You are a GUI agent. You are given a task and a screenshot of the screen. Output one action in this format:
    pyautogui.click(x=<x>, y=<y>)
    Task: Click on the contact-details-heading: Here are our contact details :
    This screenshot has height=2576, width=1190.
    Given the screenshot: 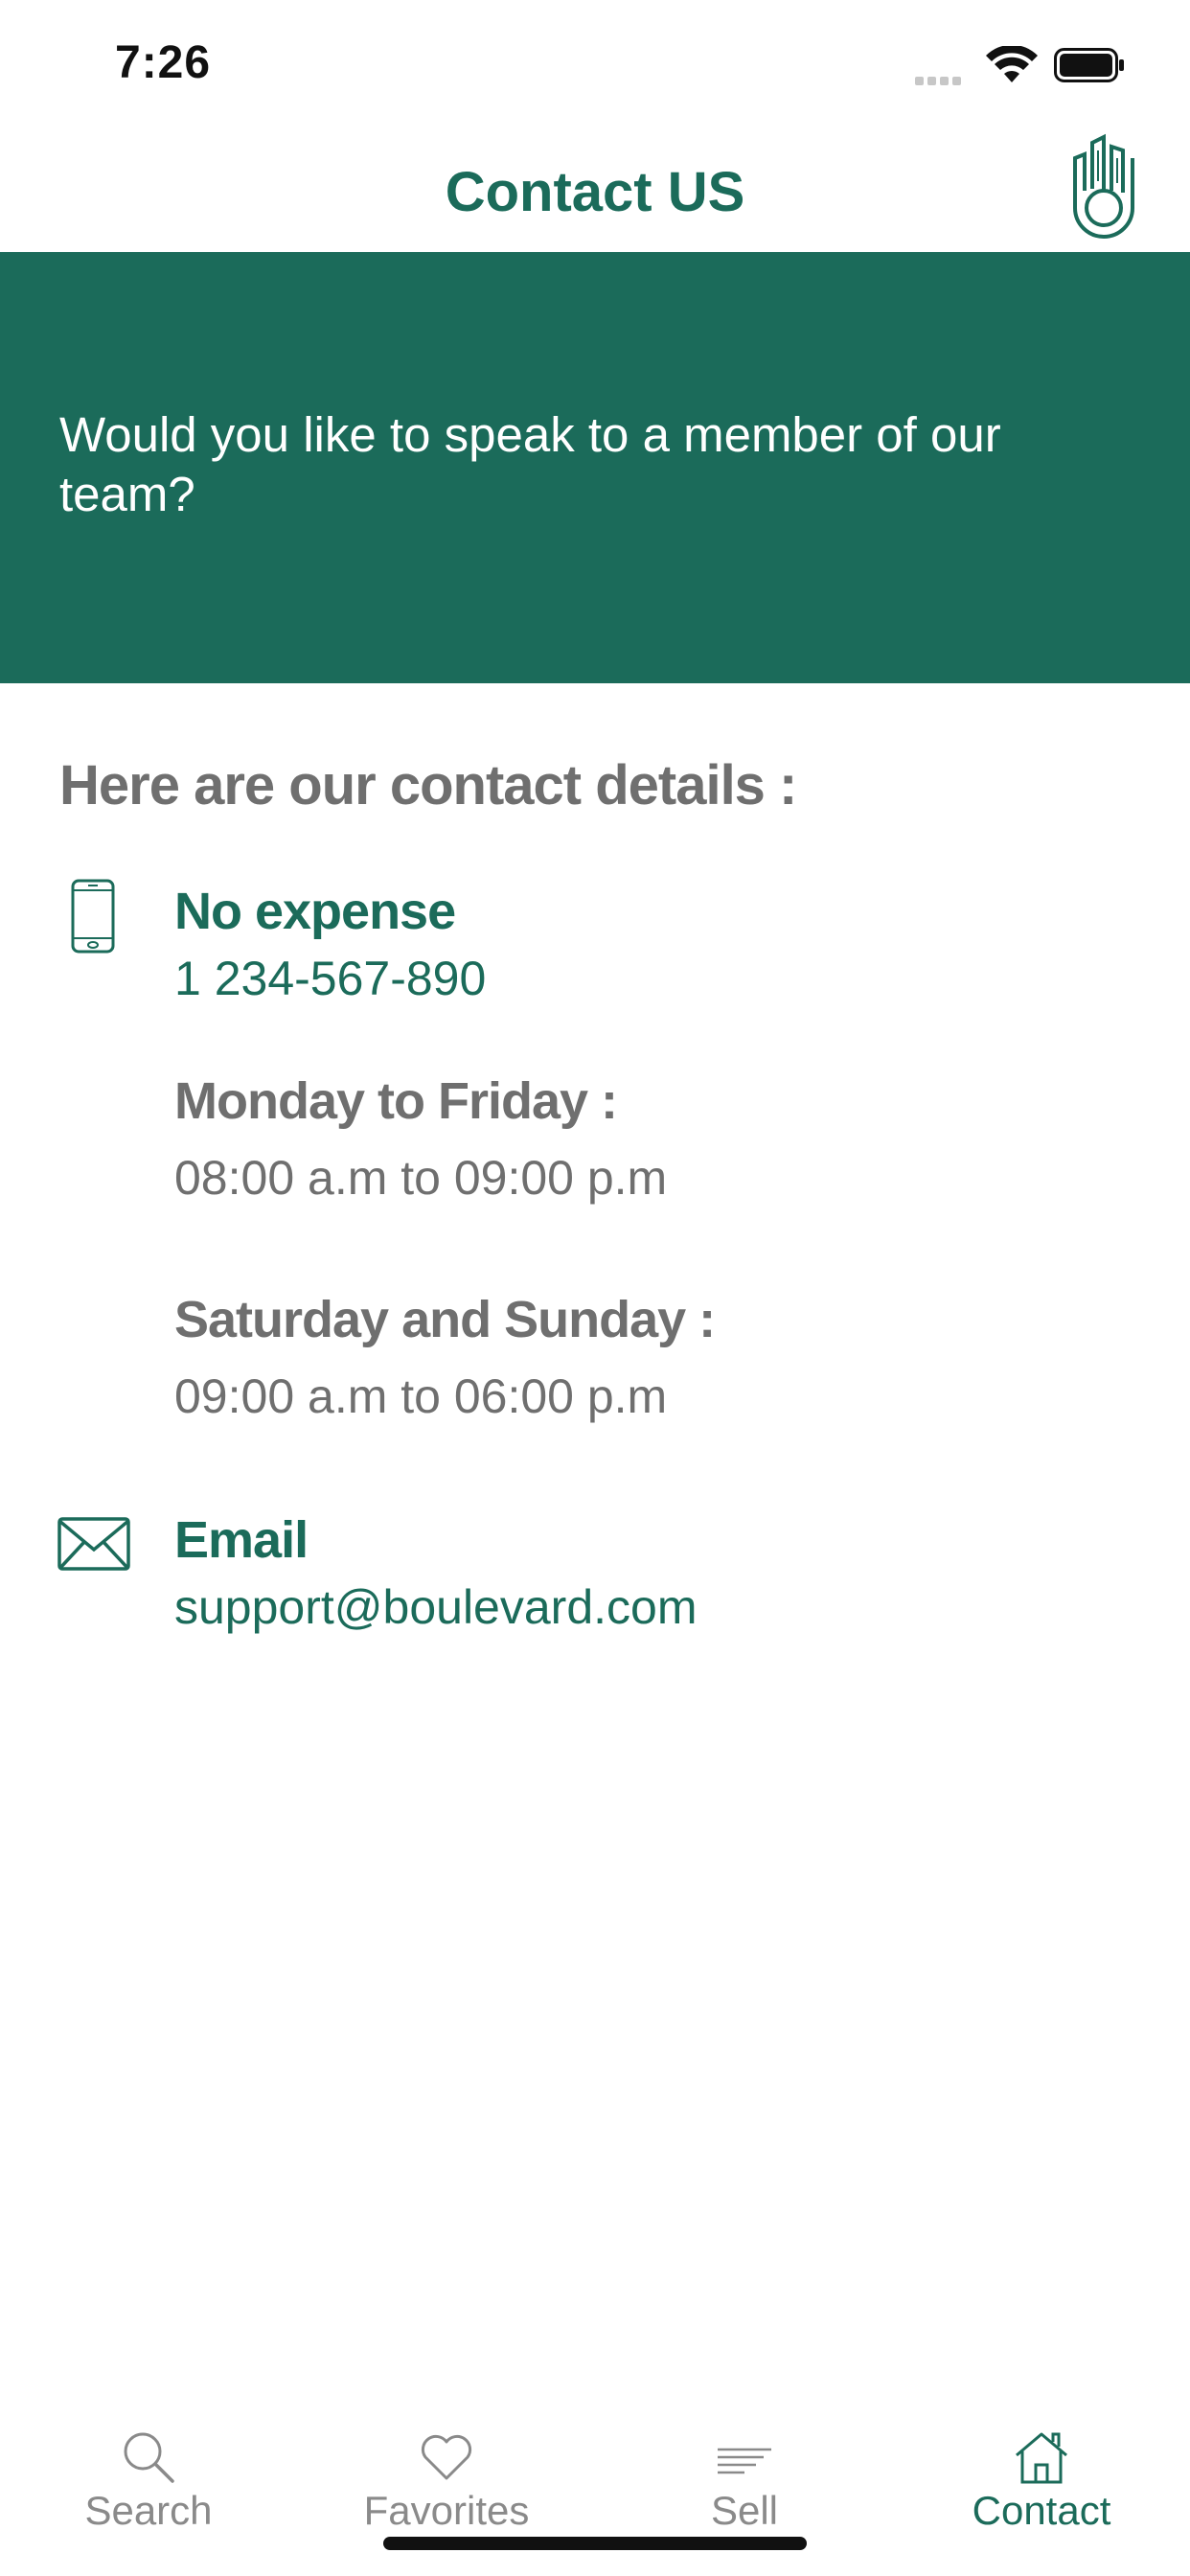 What is the action you would take?
    pyautogui.click(x=428, y=785)
    